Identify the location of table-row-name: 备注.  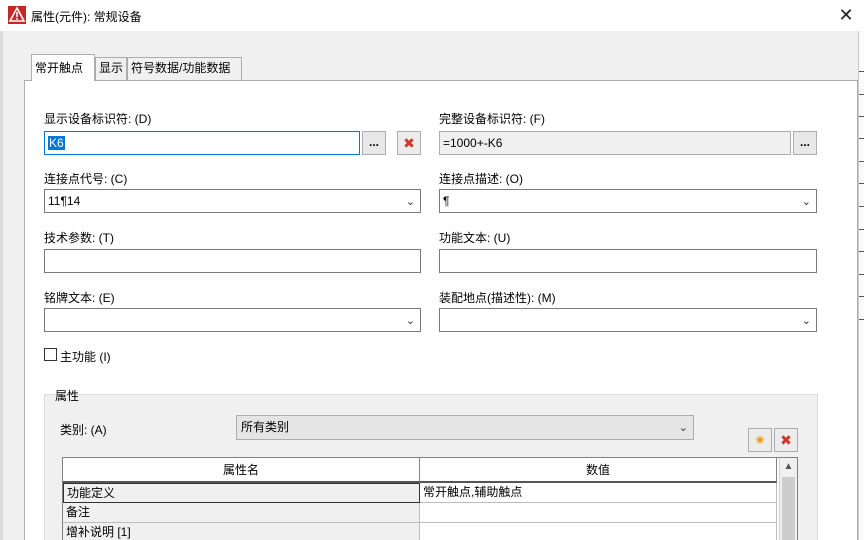
(241, 513).